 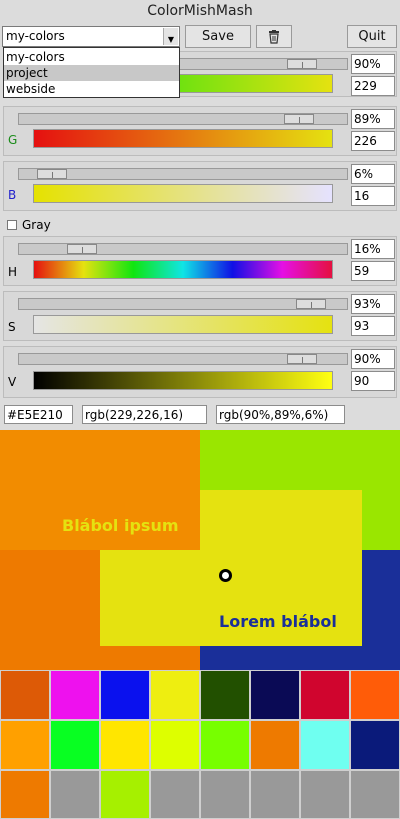 I want to click on hue-percent-field: 16%, so click(x=373, y=249).